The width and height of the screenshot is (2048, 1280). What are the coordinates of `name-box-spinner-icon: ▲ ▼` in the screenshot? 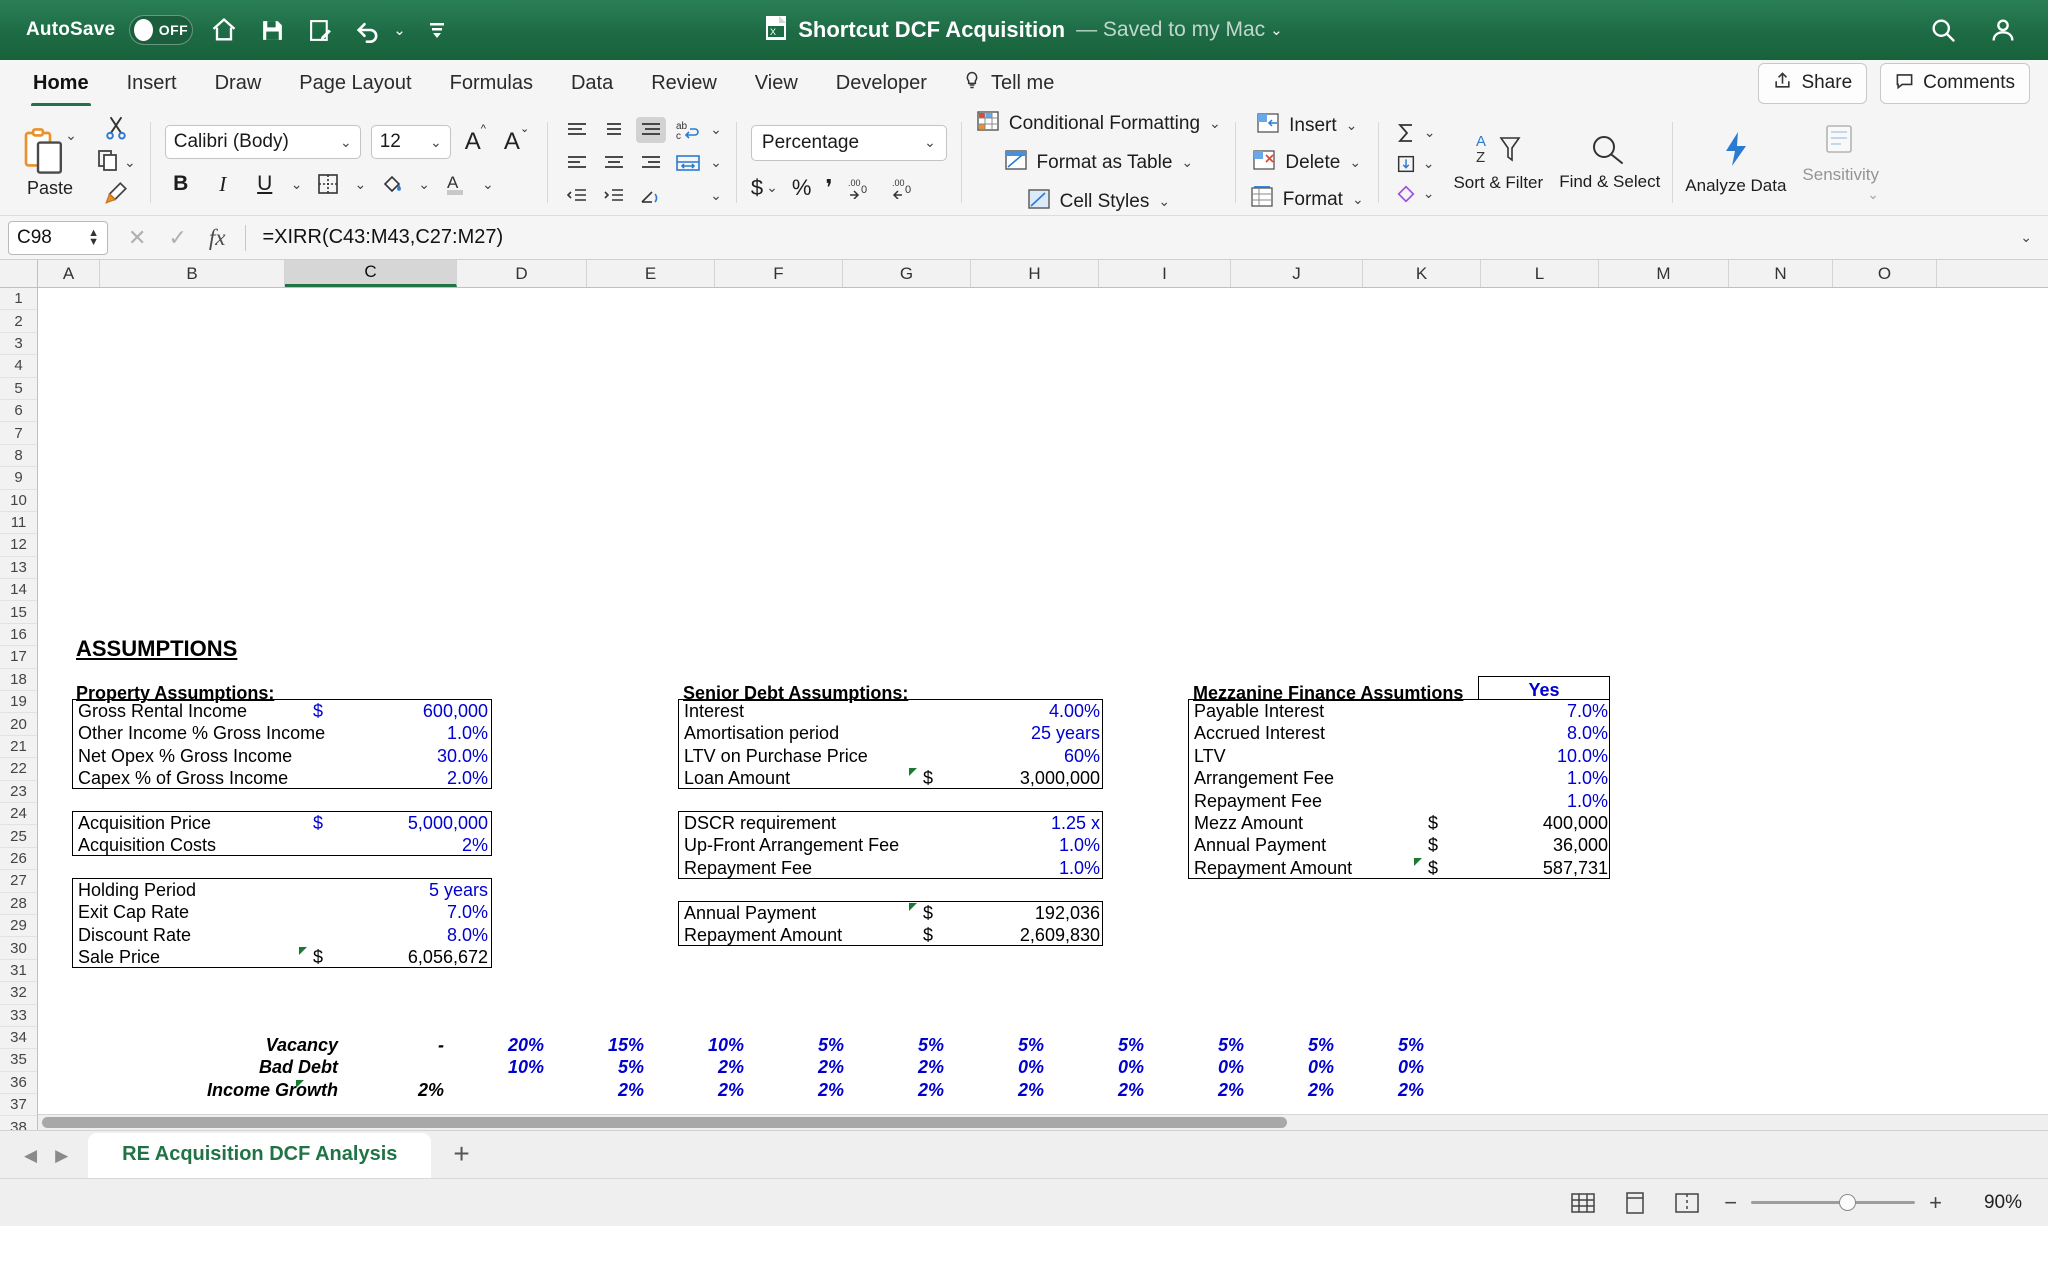 It's located at (93, 237).